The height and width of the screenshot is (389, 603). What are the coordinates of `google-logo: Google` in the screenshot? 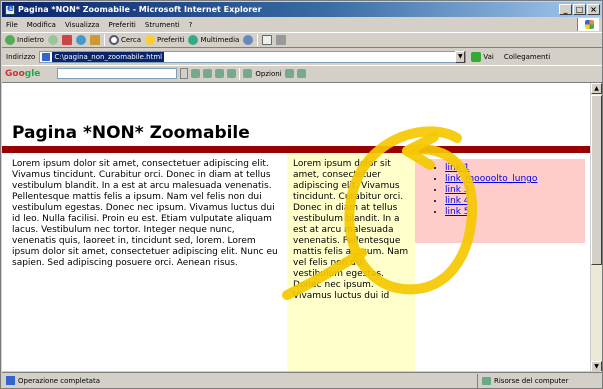 It's located at (22, 74).